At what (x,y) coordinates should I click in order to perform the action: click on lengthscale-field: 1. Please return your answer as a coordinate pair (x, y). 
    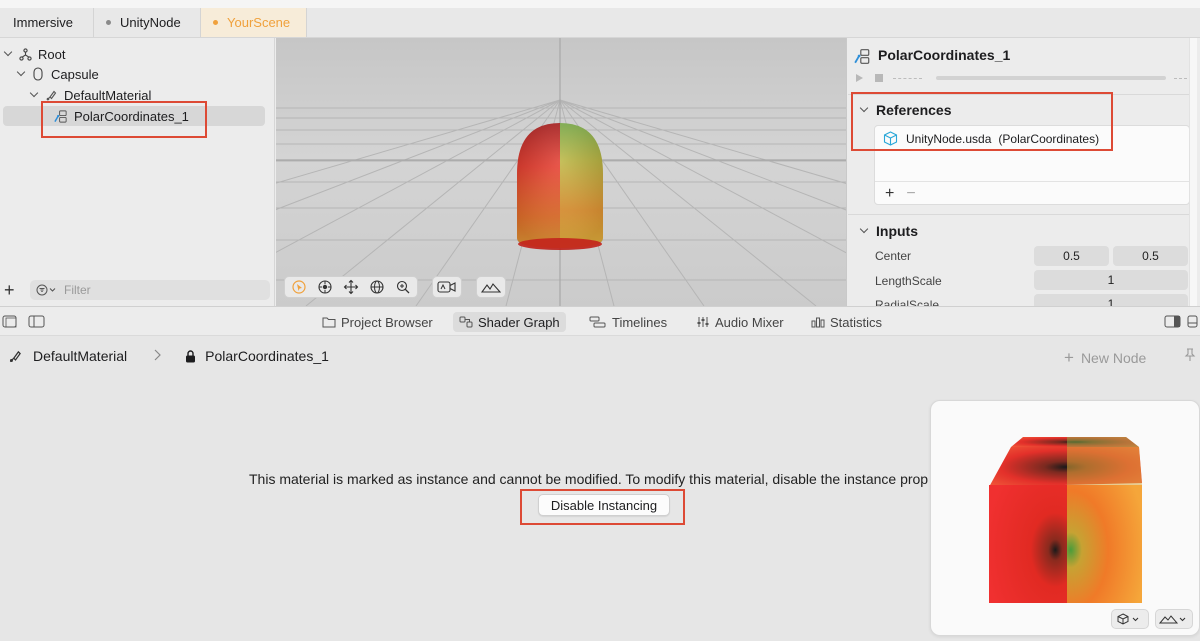
    Looking at the image, I should click on (1111, 280).